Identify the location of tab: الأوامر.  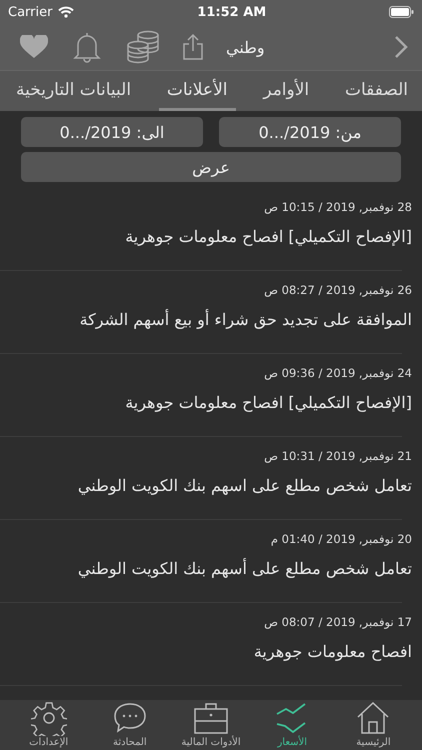
(286, 91).